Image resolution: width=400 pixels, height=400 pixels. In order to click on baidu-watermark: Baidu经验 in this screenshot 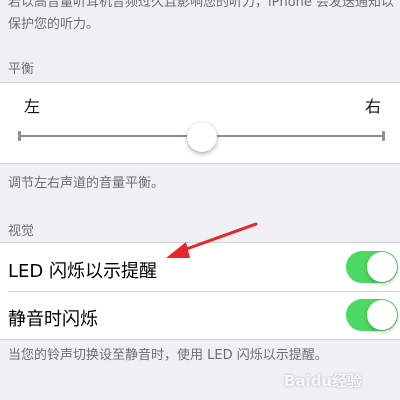, I will do `click(323, 381)`.